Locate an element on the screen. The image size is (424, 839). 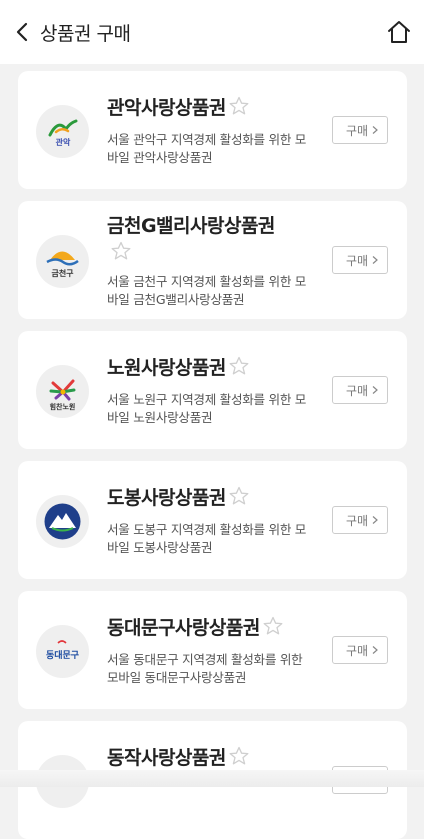
voucher-description: 서울 금천구 지역경제 활성화를 위한 모바일 금천G밸리사랑상품권 is located at coordinates (207, 290).